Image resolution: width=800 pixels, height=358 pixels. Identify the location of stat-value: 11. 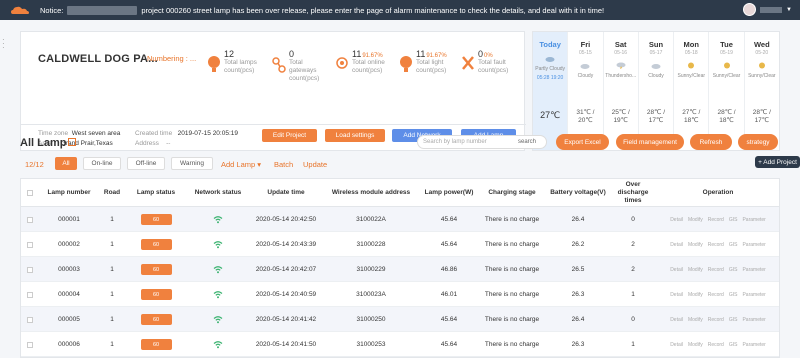
(421, 54).